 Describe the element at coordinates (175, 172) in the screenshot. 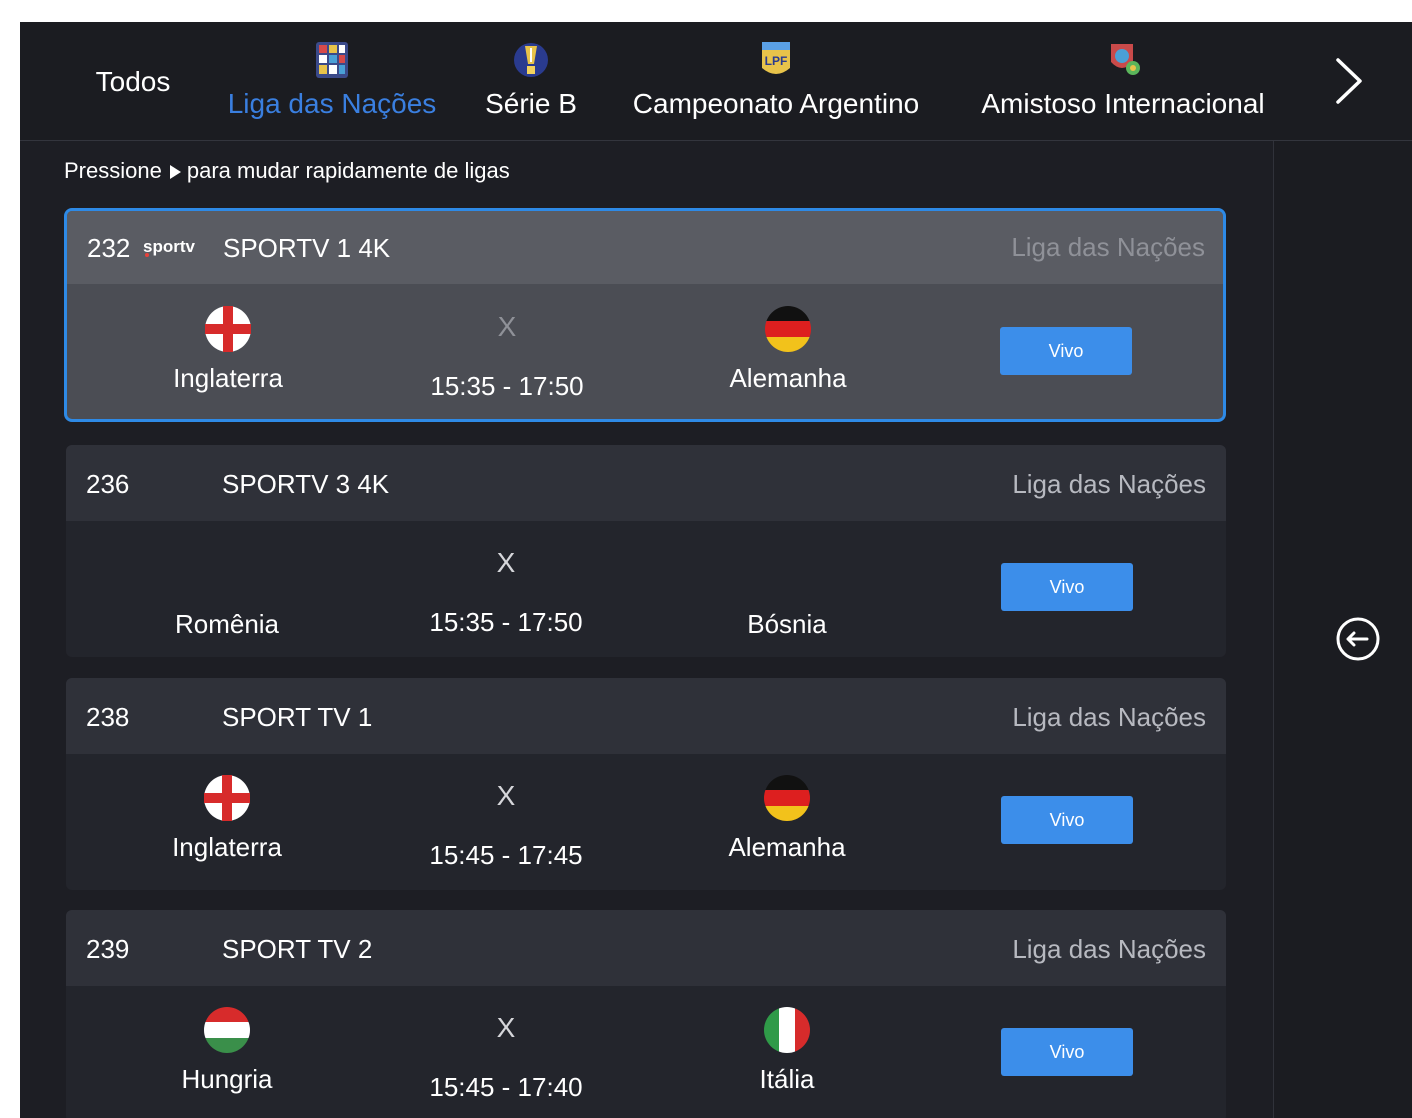

I see `play-triangle-icon` at that location.